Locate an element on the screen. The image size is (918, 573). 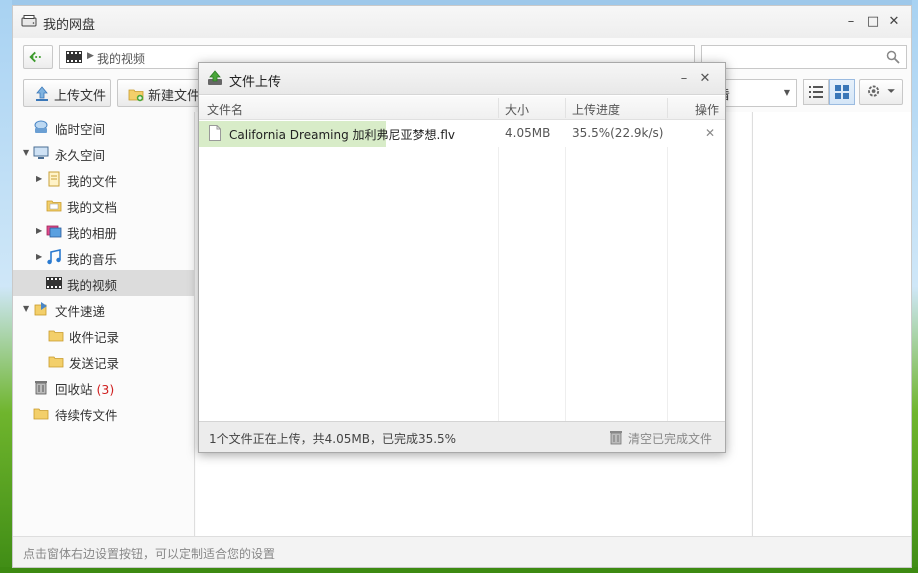
sidebar-item-pending-uploads: 待续传文件 is located at coordinates (103, 413).